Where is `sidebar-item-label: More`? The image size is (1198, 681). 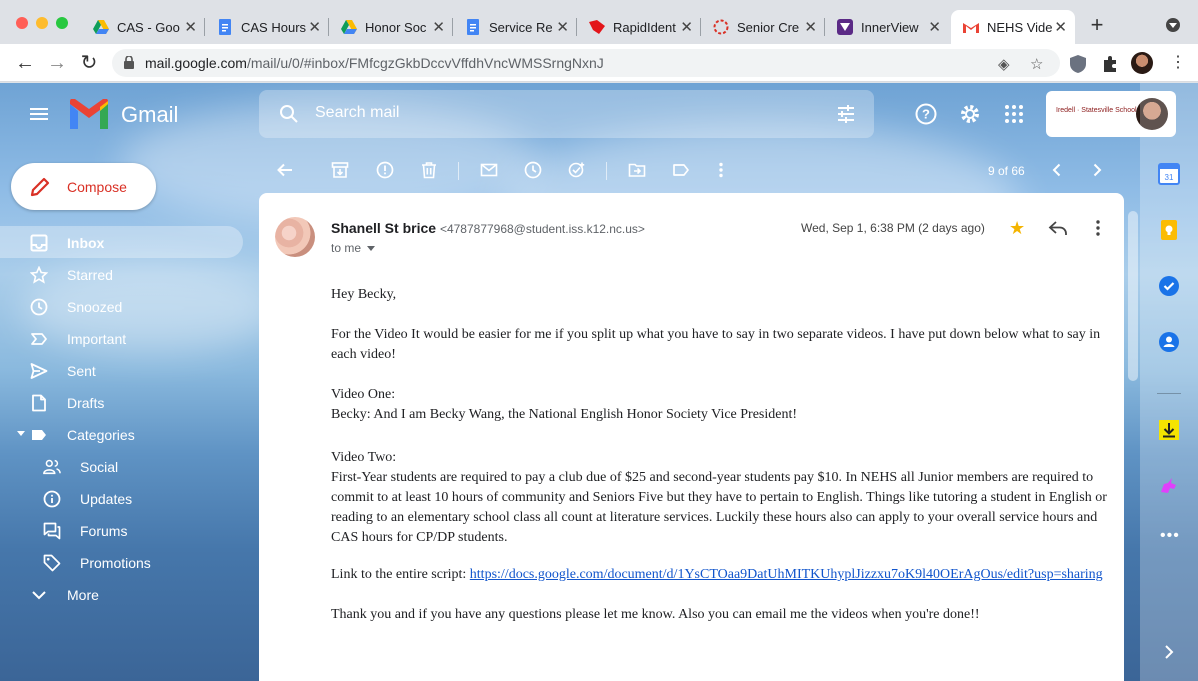
sidebar-item-label: More is located at coordinates (83, 595).